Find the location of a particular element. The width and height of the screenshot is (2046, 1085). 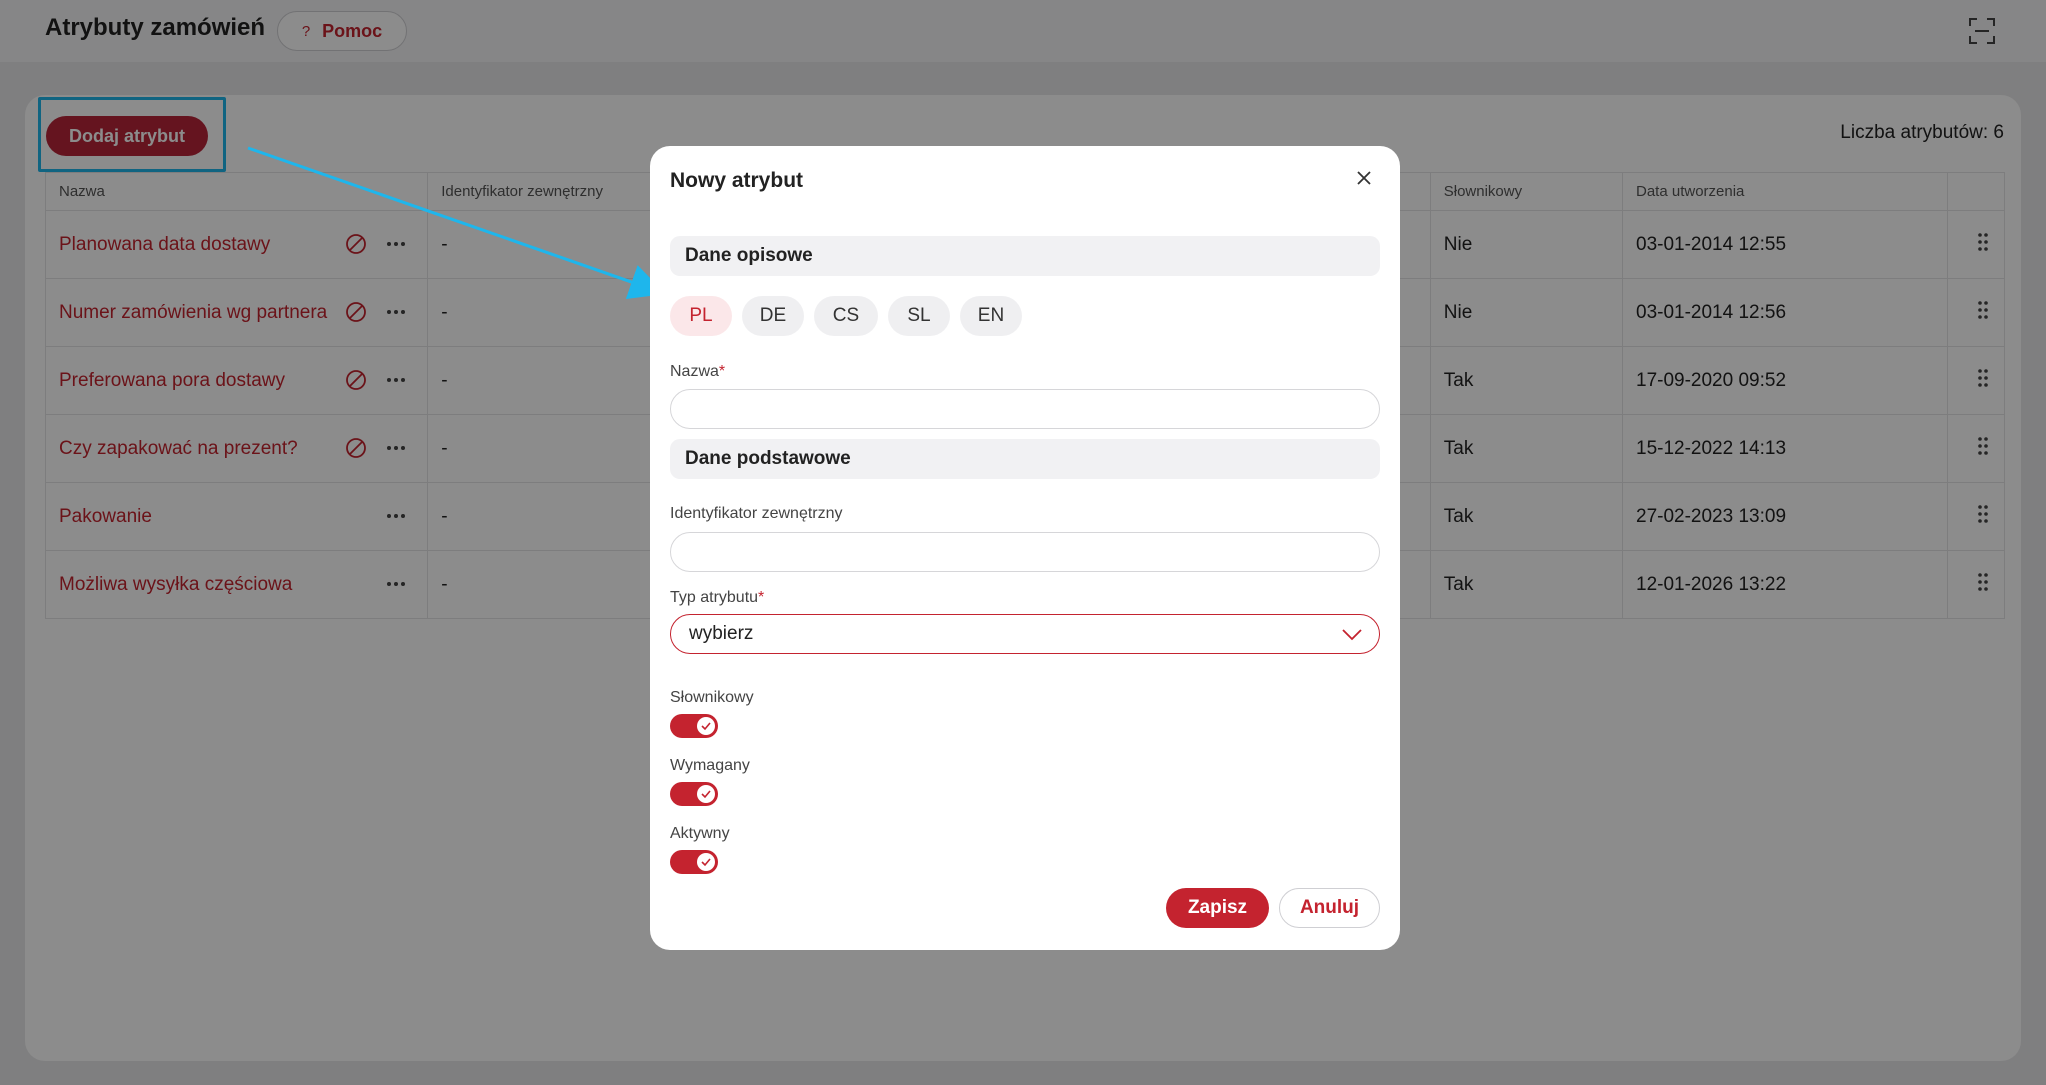

tab-lang-cs: CS is located at coordinates (846, 316).